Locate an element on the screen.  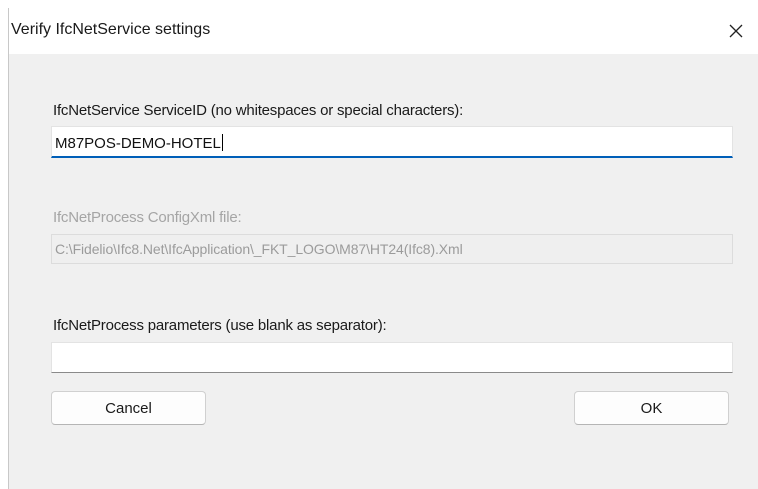
ok-button: OK is located at coordinates (651, 408).